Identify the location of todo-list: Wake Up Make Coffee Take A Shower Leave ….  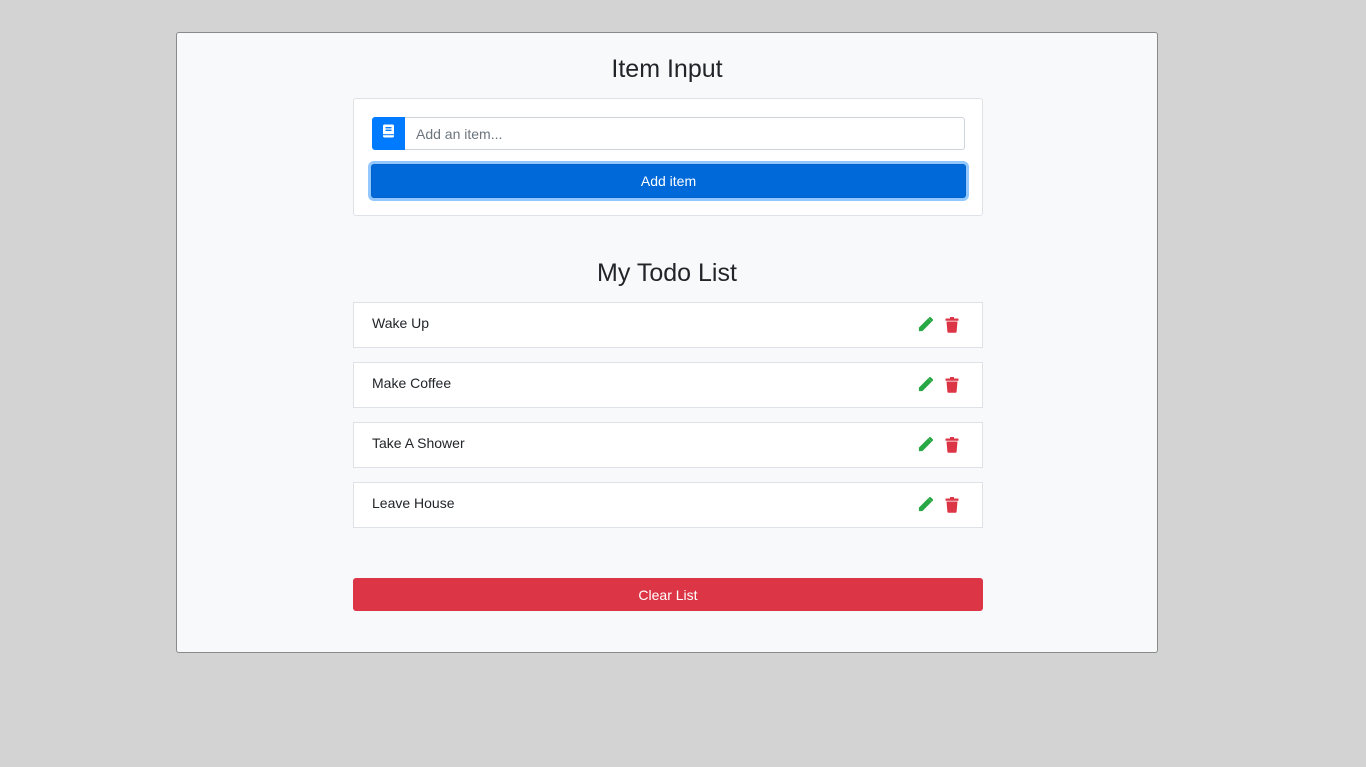
(668, 422).